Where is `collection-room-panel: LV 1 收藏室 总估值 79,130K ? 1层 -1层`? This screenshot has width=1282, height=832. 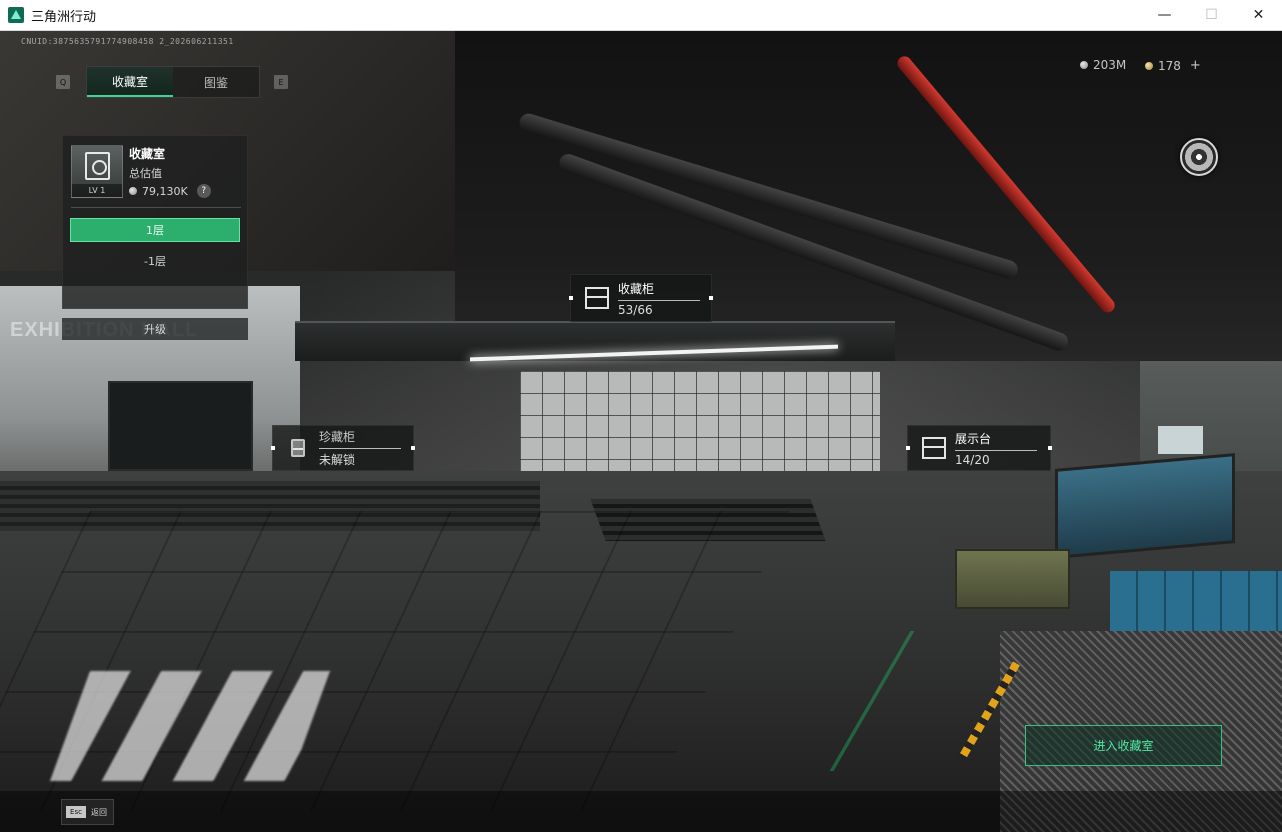 collection-room-panel: LV 1 收藏室 总估值 79,130K ? 1层 -1层 is located at coordinates (155, 222).